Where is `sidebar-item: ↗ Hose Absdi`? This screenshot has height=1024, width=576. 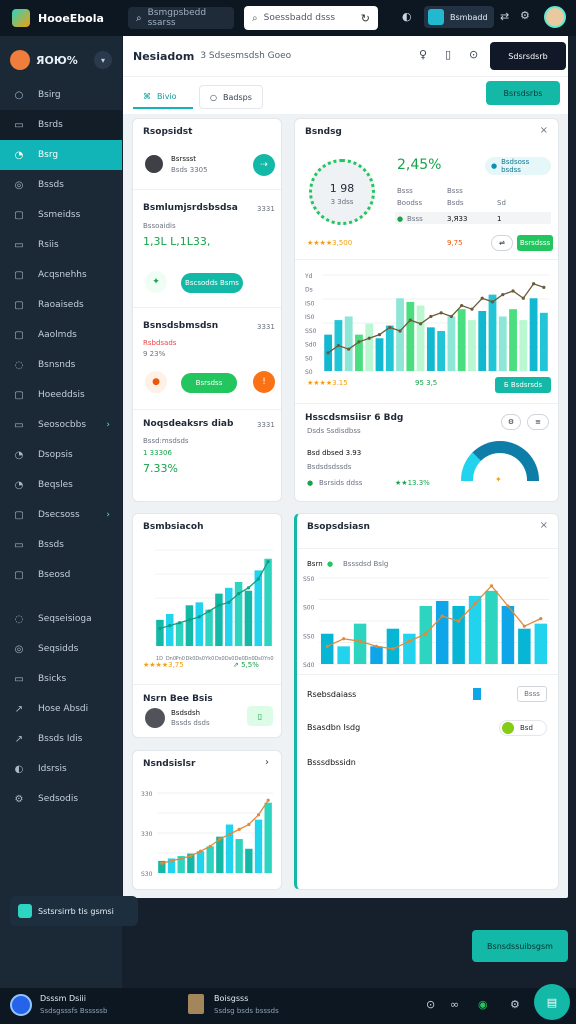
sidebar-item: ↗ Hose Absdi is located at coordinates (61, 709).